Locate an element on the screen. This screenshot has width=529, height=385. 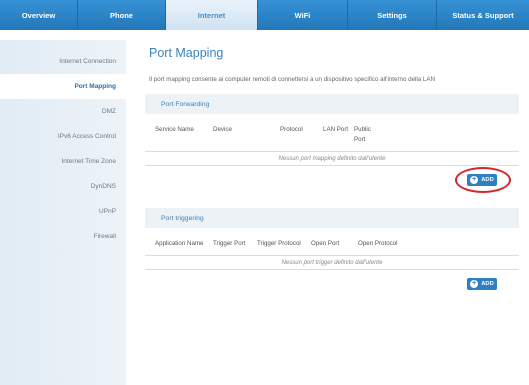
column-header: Trigger Port is located at coordinates (229, 243).